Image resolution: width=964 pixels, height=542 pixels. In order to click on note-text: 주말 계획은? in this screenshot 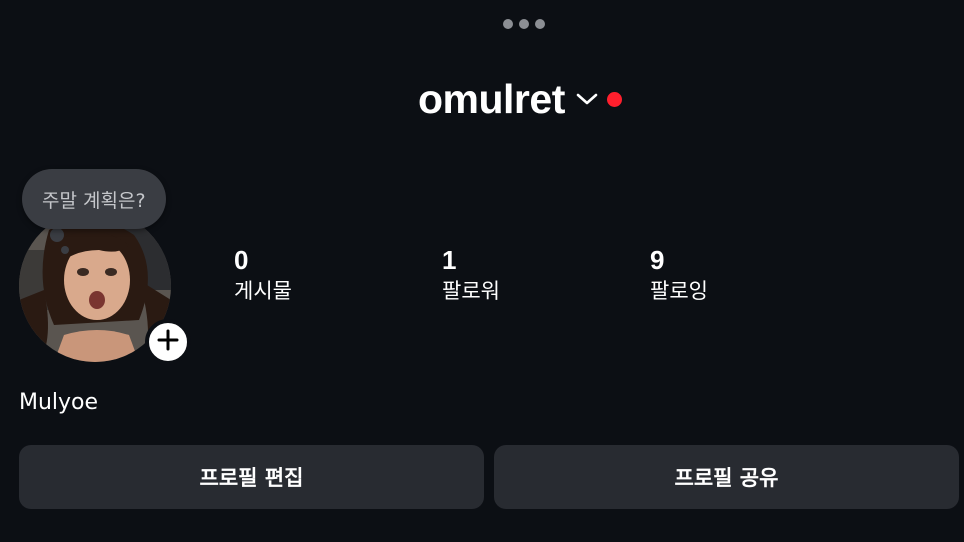, I will do `click(94, 200)`.